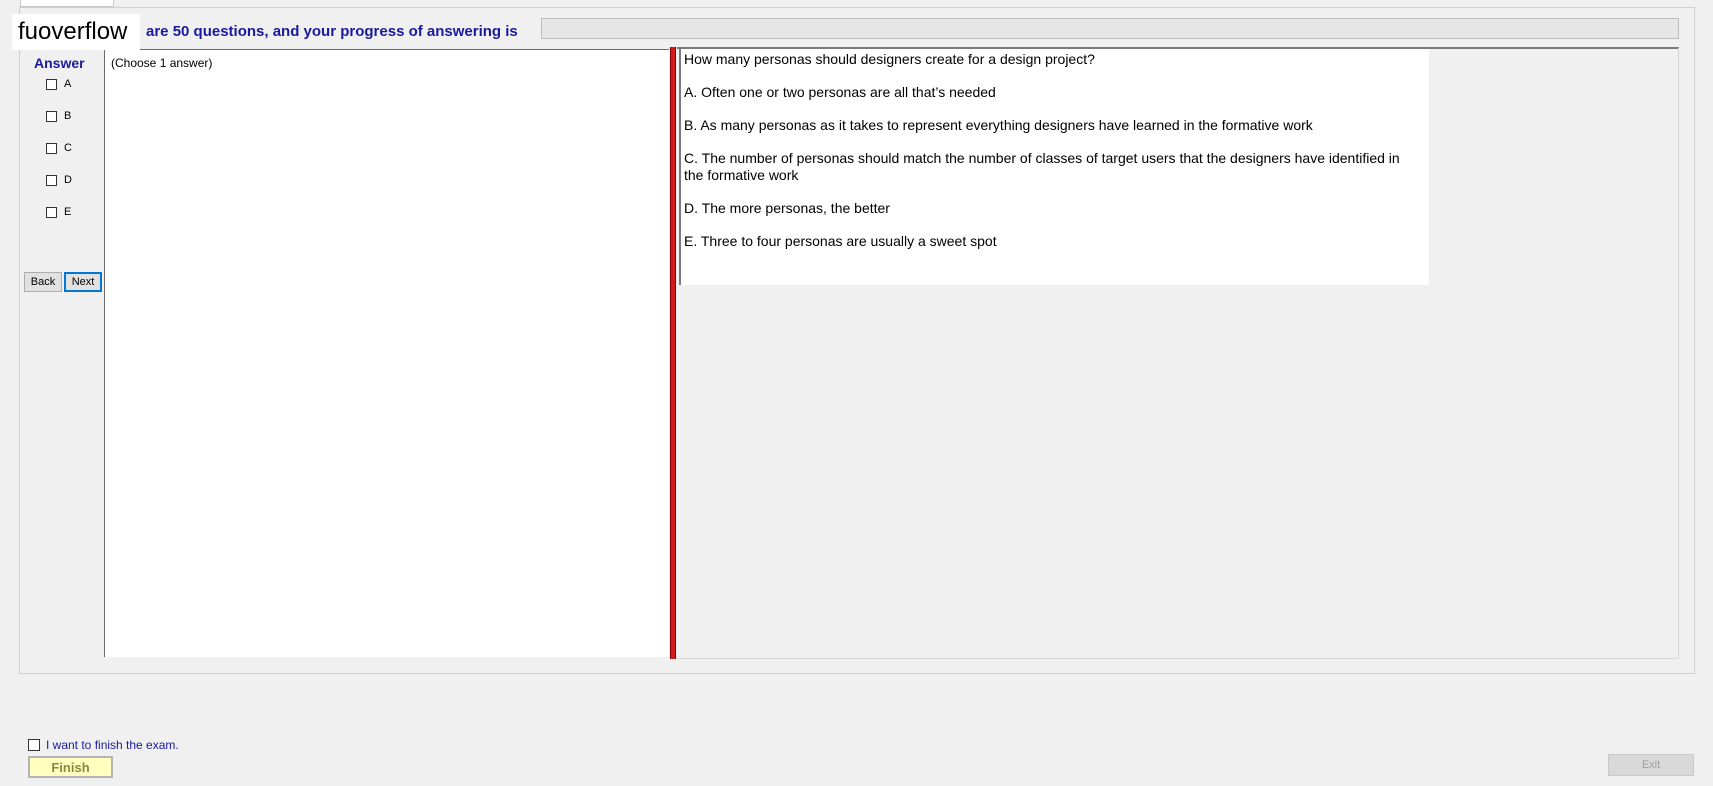 This screenshot has width=1713, height=786. I want to click on choose-instruction: (Choose 1 answer), so click(162, 63).